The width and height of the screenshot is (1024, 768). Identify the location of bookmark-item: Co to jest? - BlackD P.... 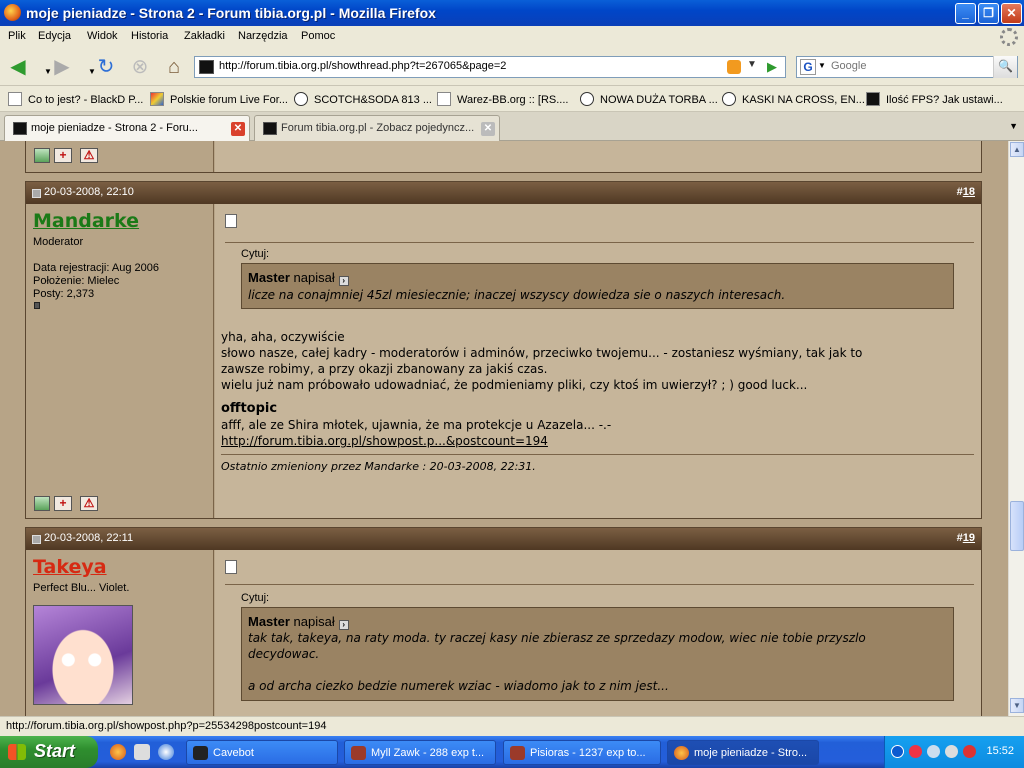
(75, 99).